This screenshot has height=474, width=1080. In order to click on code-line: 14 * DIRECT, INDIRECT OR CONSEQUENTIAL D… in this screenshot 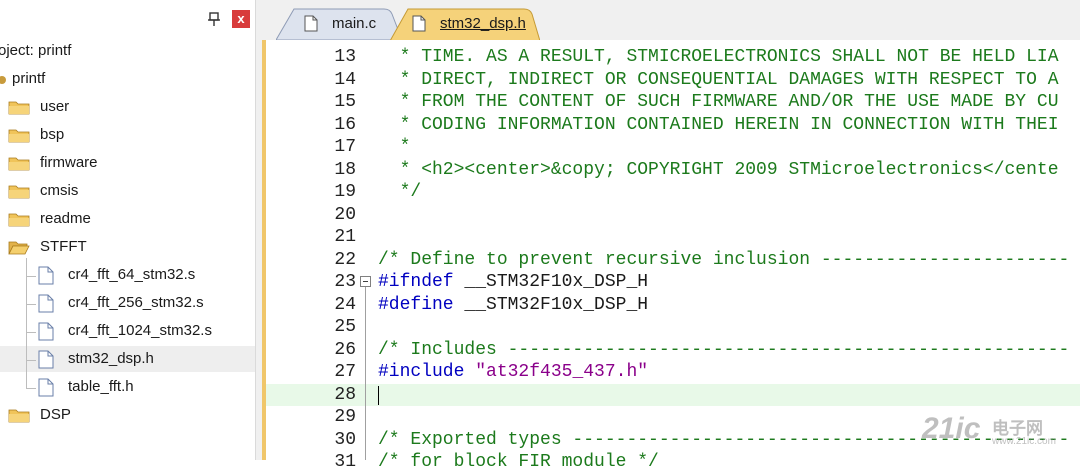, I will do `click(673, 80)`.